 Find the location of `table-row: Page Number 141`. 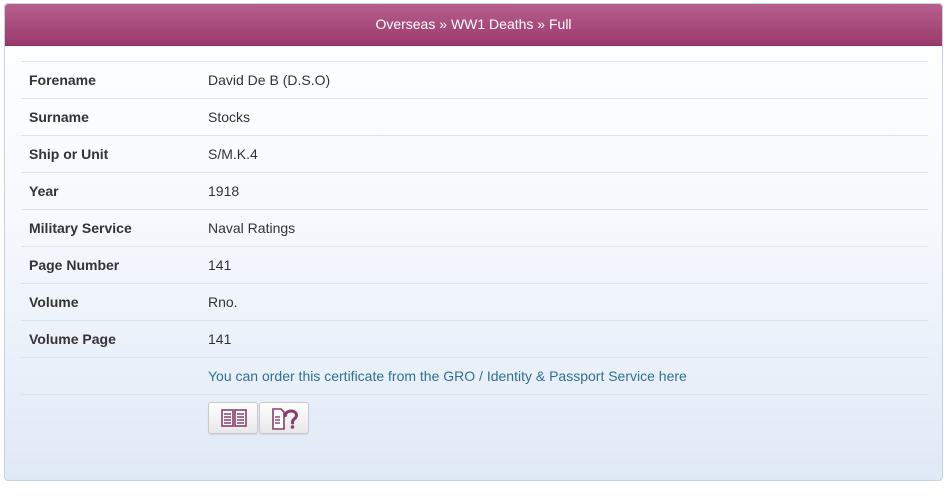

table-row: Page Number 141 is located at coordinates (474, 265).